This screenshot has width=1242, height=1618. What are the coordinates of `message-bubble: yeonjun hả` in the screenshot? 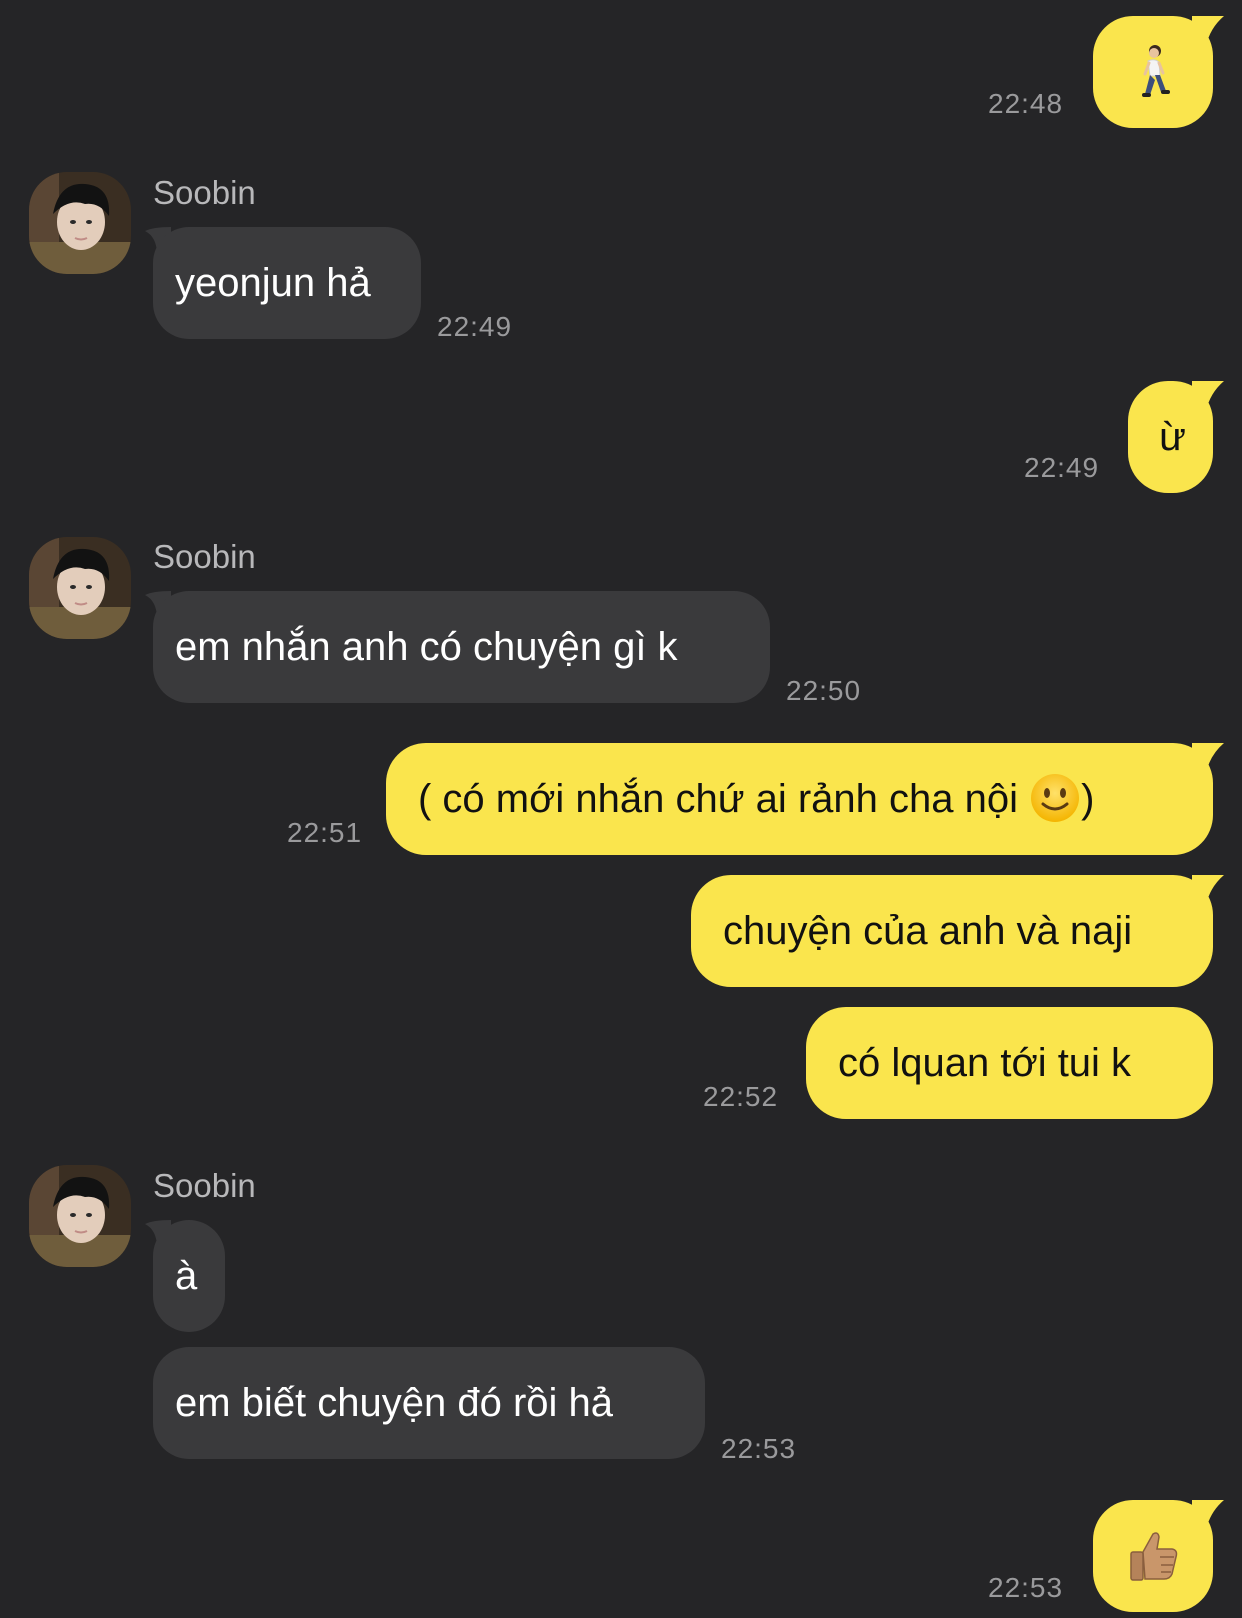 It's located at (287, 283).